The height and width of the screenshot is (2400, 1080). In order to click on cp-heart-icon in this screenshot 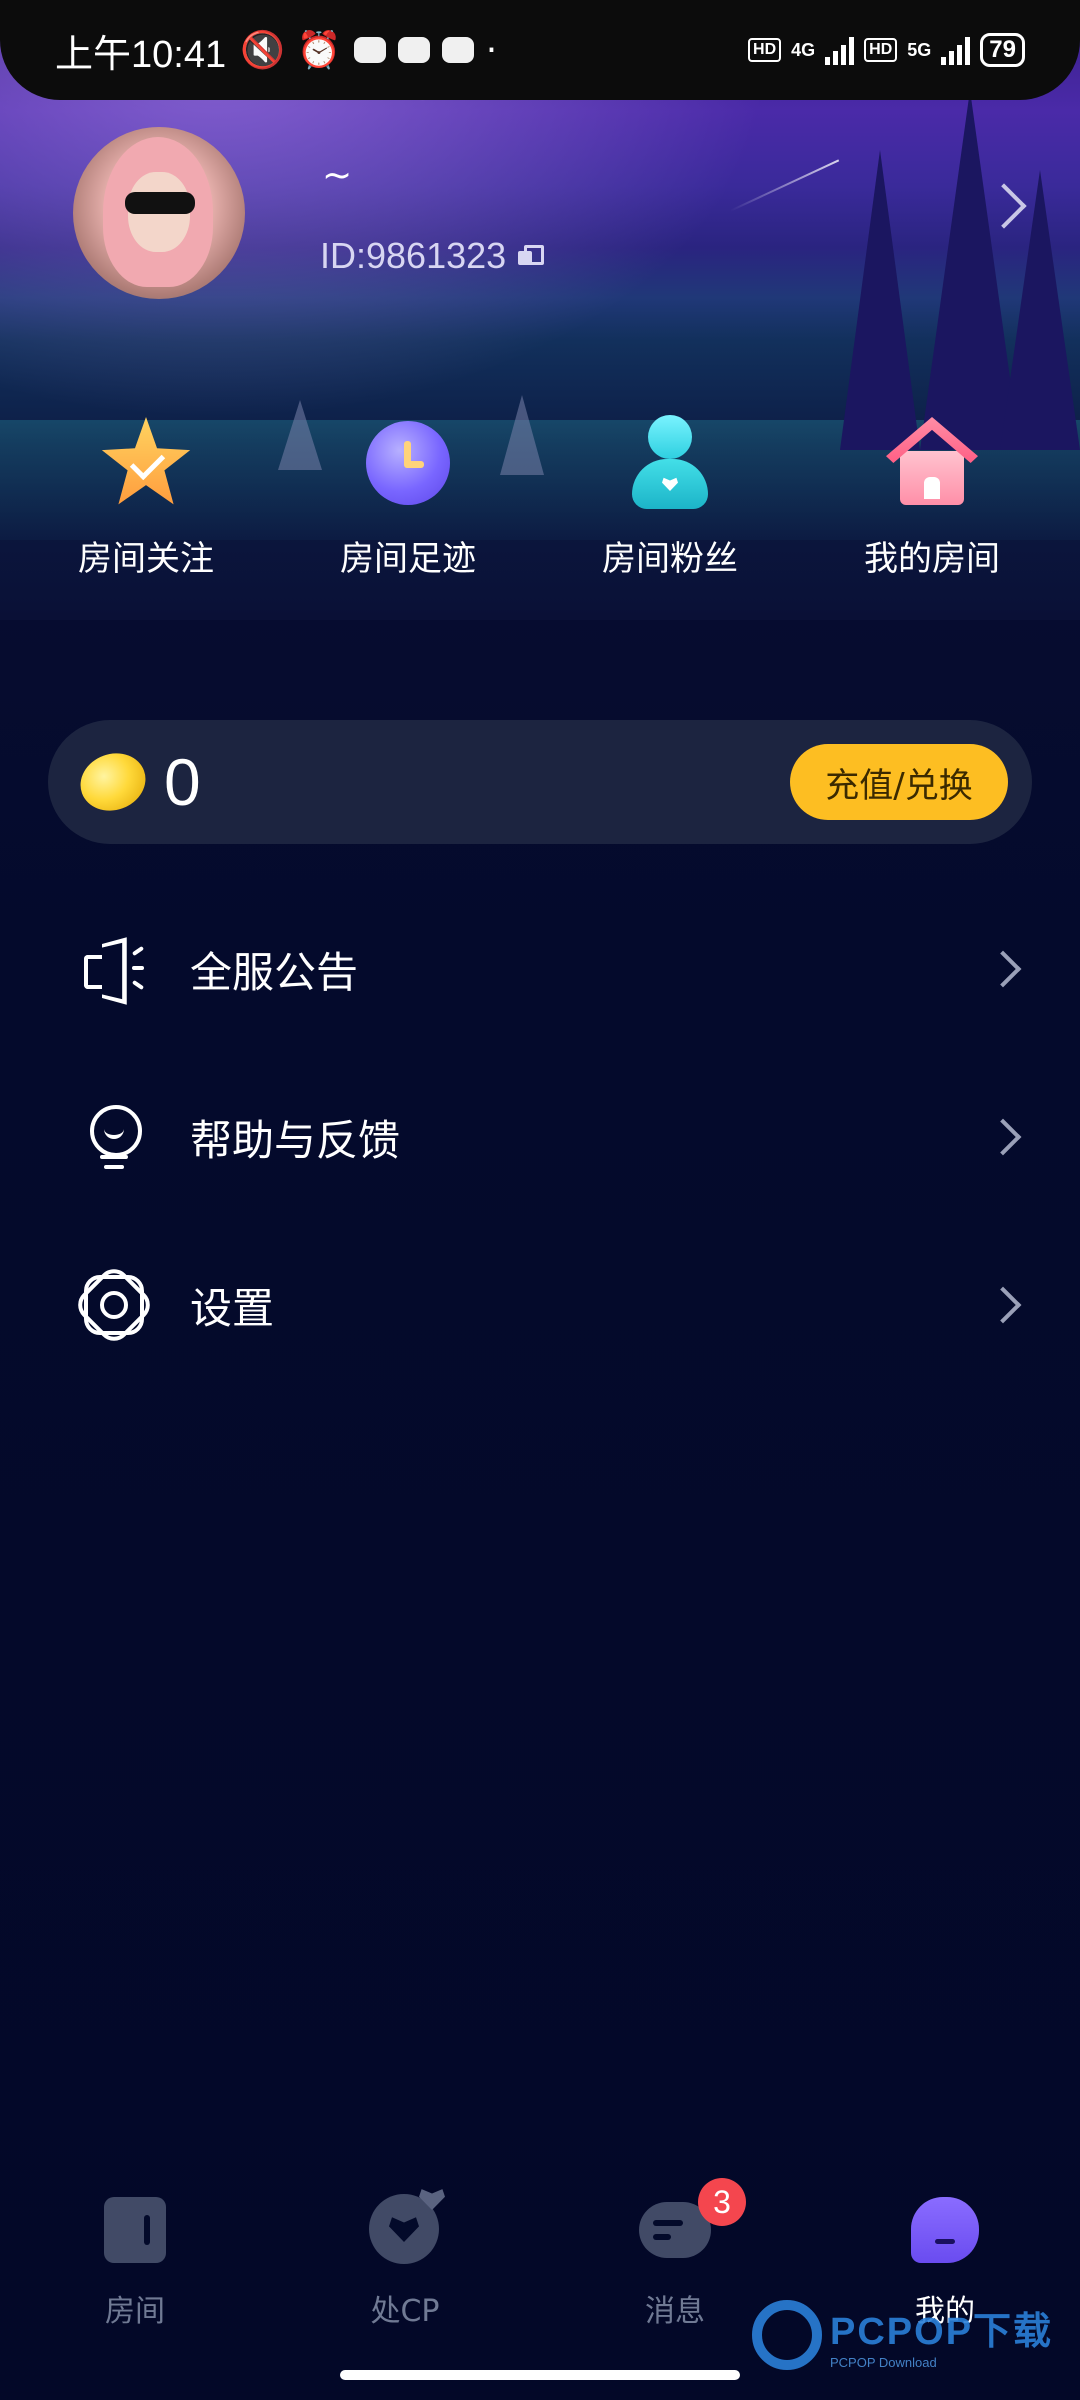, I will do `click(407, 2227)`.